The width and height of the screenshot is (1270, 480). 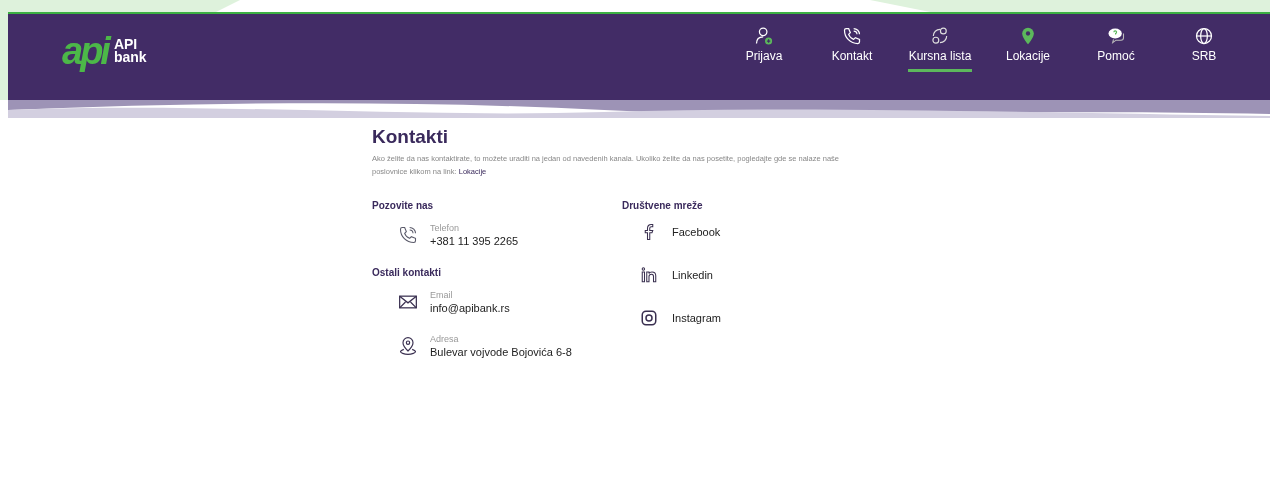 I want to click on section-heading: Društvene mreže, so click(x=663, y=205).